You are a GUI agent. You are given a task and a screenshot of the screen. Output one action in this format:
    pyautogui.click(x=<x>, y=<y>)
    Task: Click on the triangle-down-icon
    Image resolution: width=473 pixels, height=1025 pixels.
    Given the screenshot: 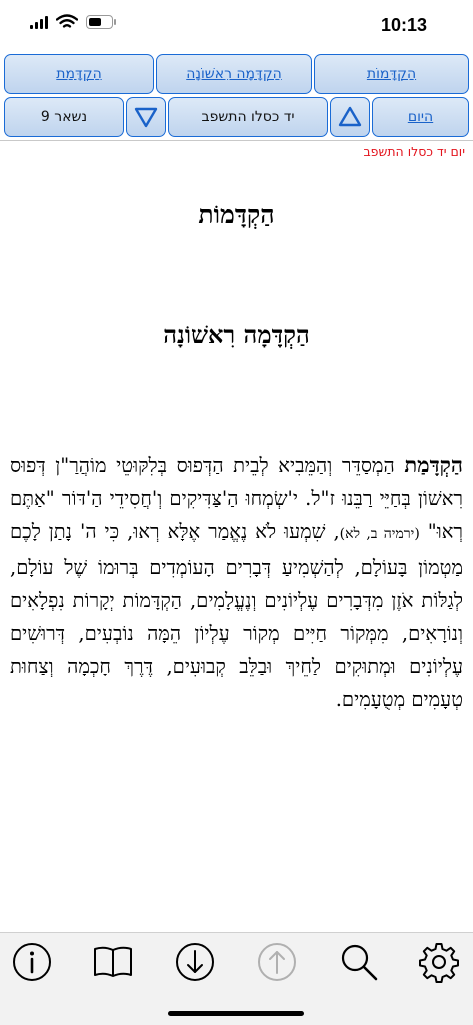 What is the action you would take?
    pyautogui.click(x=146, y=117)
    